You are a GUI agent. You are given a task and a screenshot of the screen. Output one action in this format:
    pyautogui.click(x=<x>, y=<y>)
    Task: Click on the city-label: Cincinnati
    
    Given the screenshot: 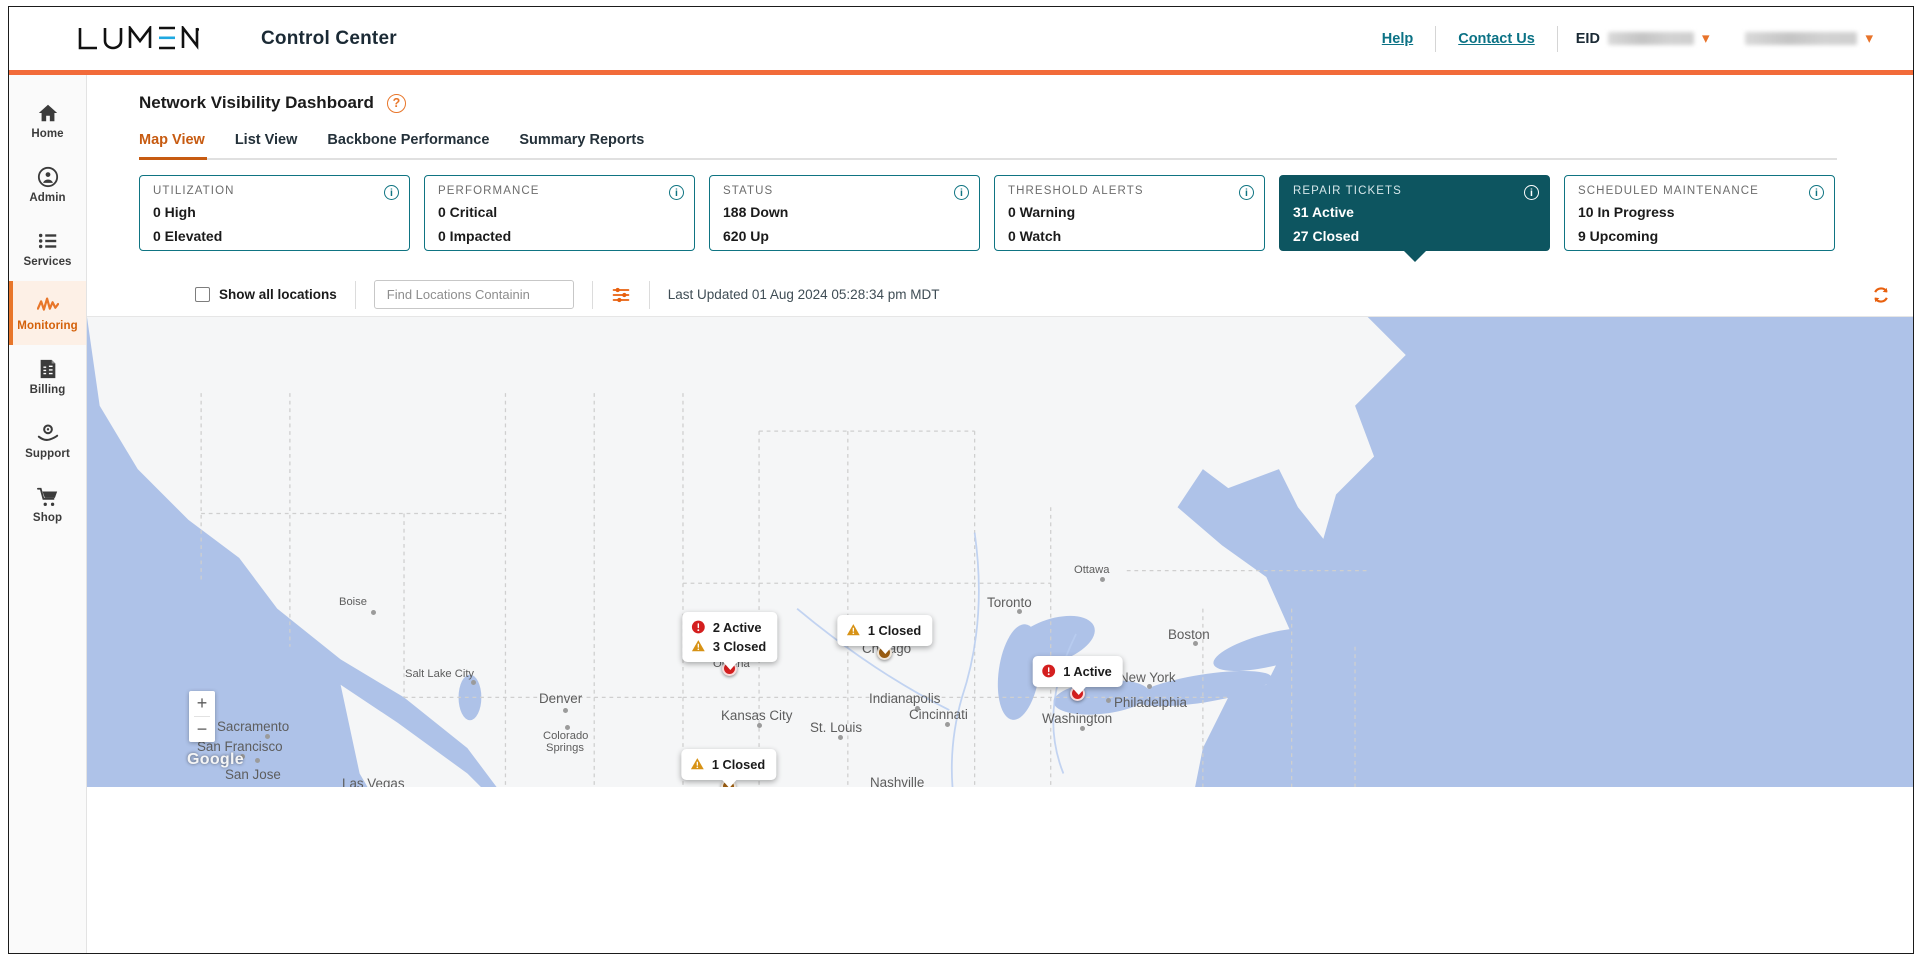 What is the action you would take?
    pyautogui.click(x=938, y=714)
    